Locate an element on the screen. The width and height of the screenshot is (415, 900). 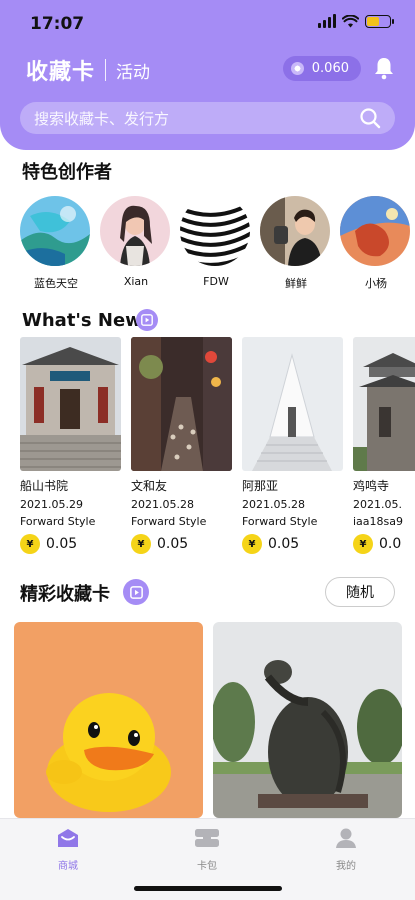
wifi-icon is located at coordinates (350, 20).